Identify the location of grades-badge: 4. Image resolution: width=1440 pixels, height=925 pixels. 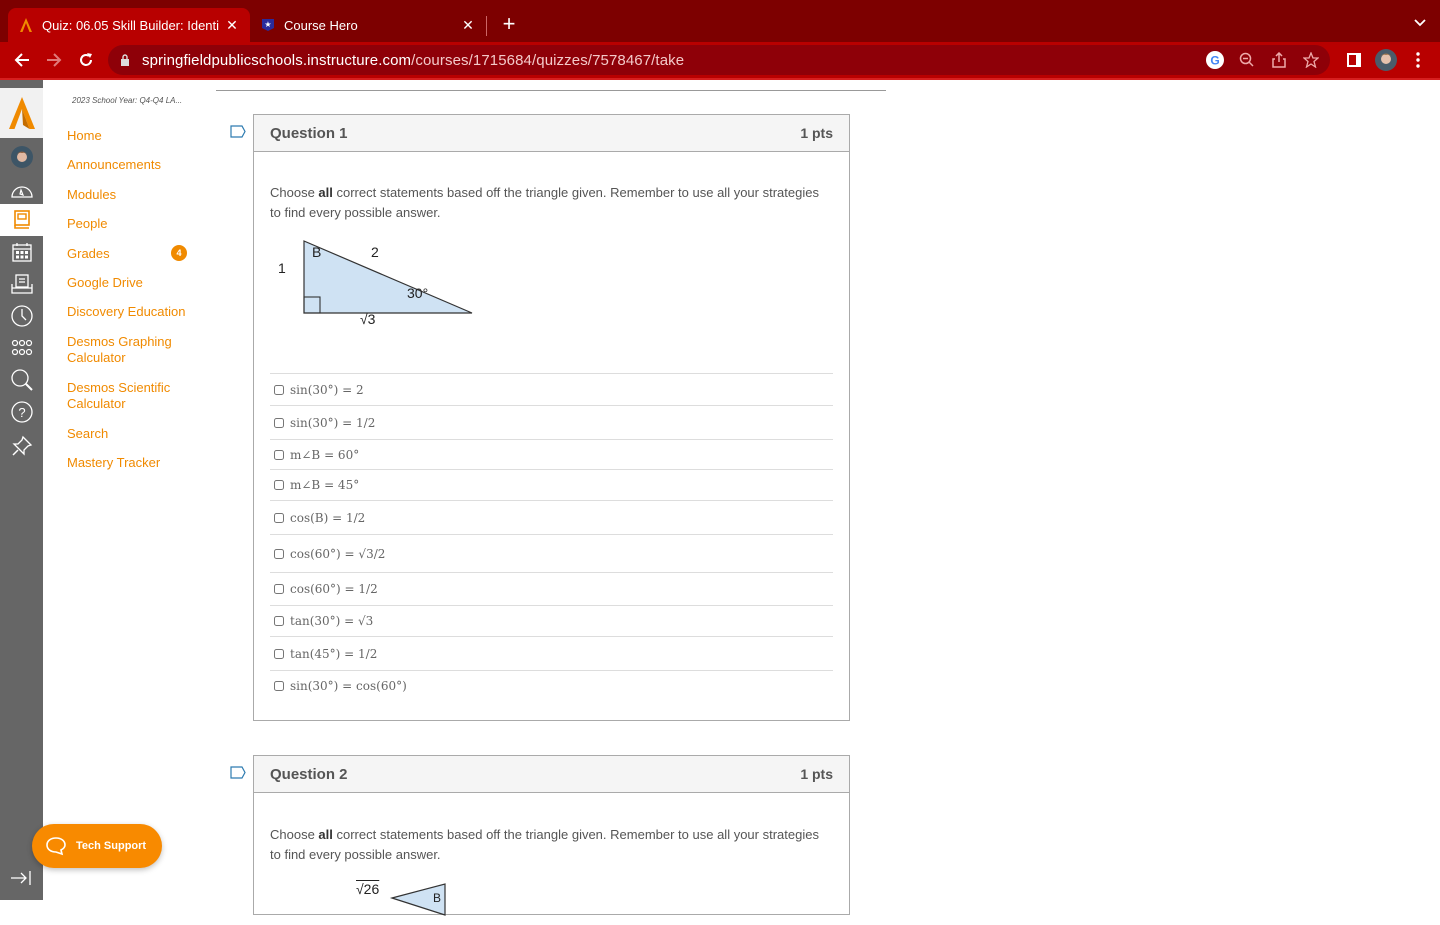
(179, 253).